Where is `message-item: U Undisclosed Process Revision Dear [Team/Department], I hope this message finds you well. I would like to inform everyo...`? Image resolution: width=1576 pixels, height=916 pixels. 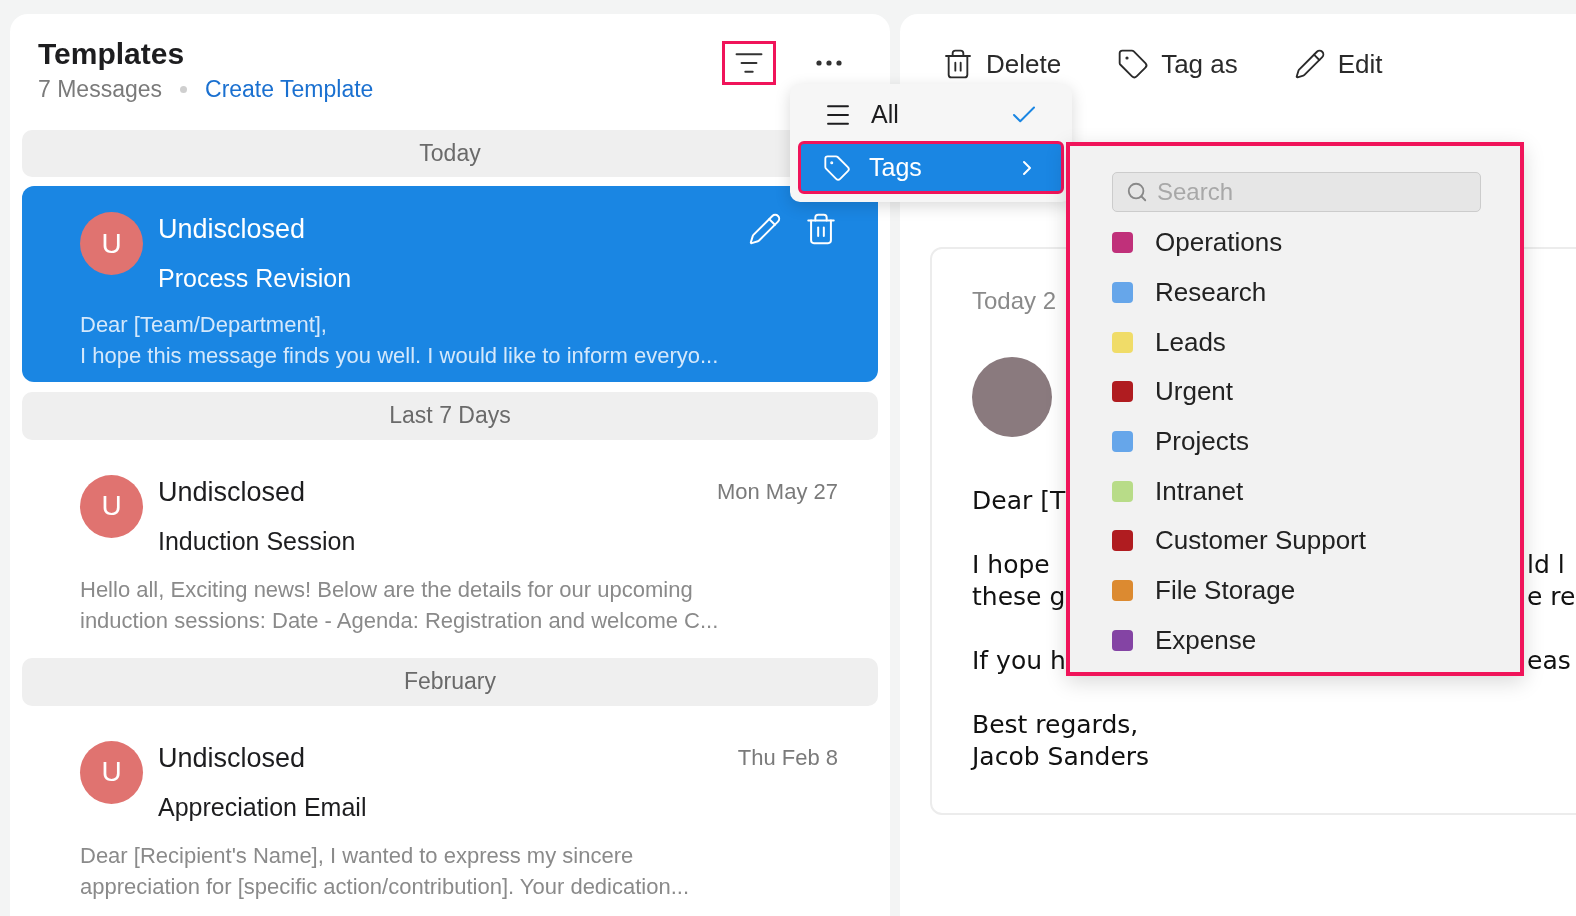
message-item: U Undisclosed Process Revision Dear [Team/Department], I hope this message finds you well. I would like to inform everyo... is located at coordinates (450, 284).